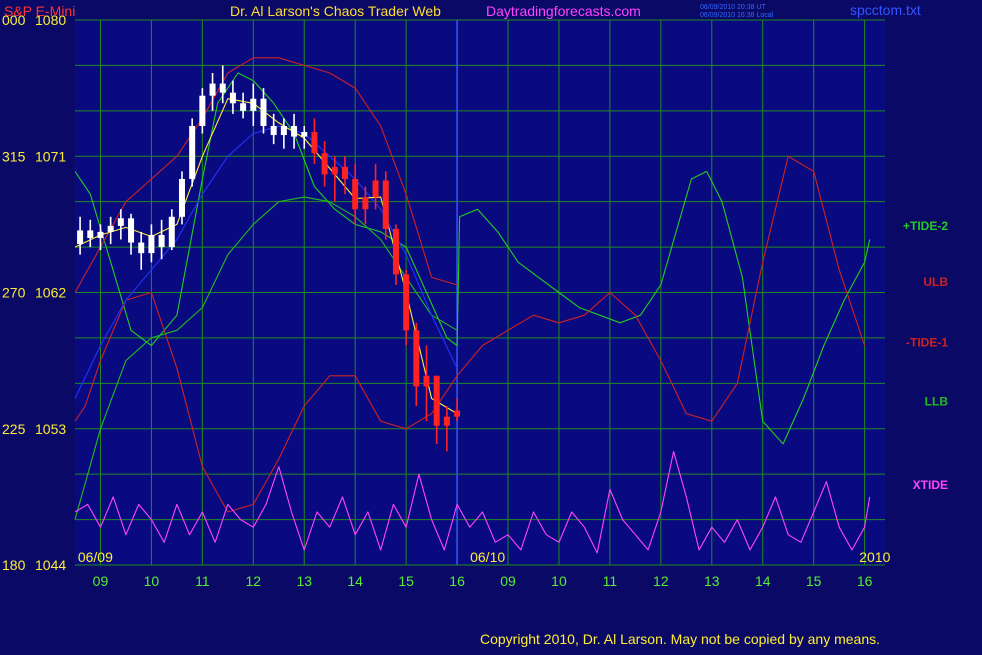  I want to click on timestamp-local: 06/09/2010 16:38 Local, so click(737, 15).